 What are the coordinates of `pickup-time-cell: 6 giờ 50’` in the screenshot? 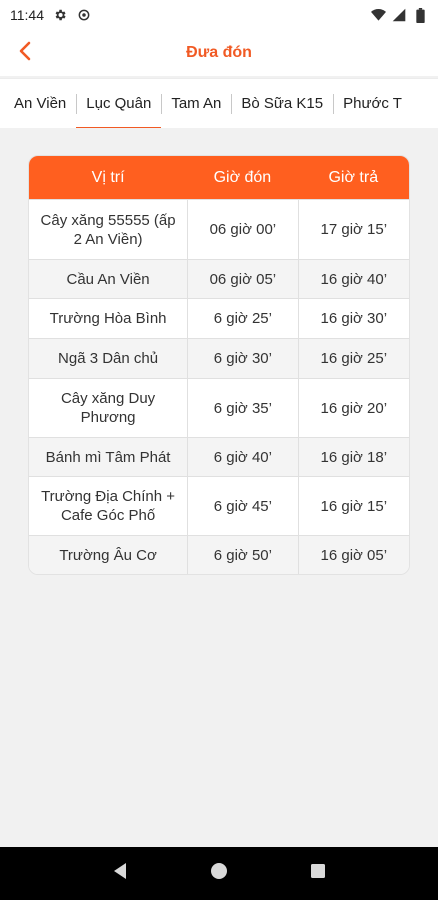 It's located at (242, 555).